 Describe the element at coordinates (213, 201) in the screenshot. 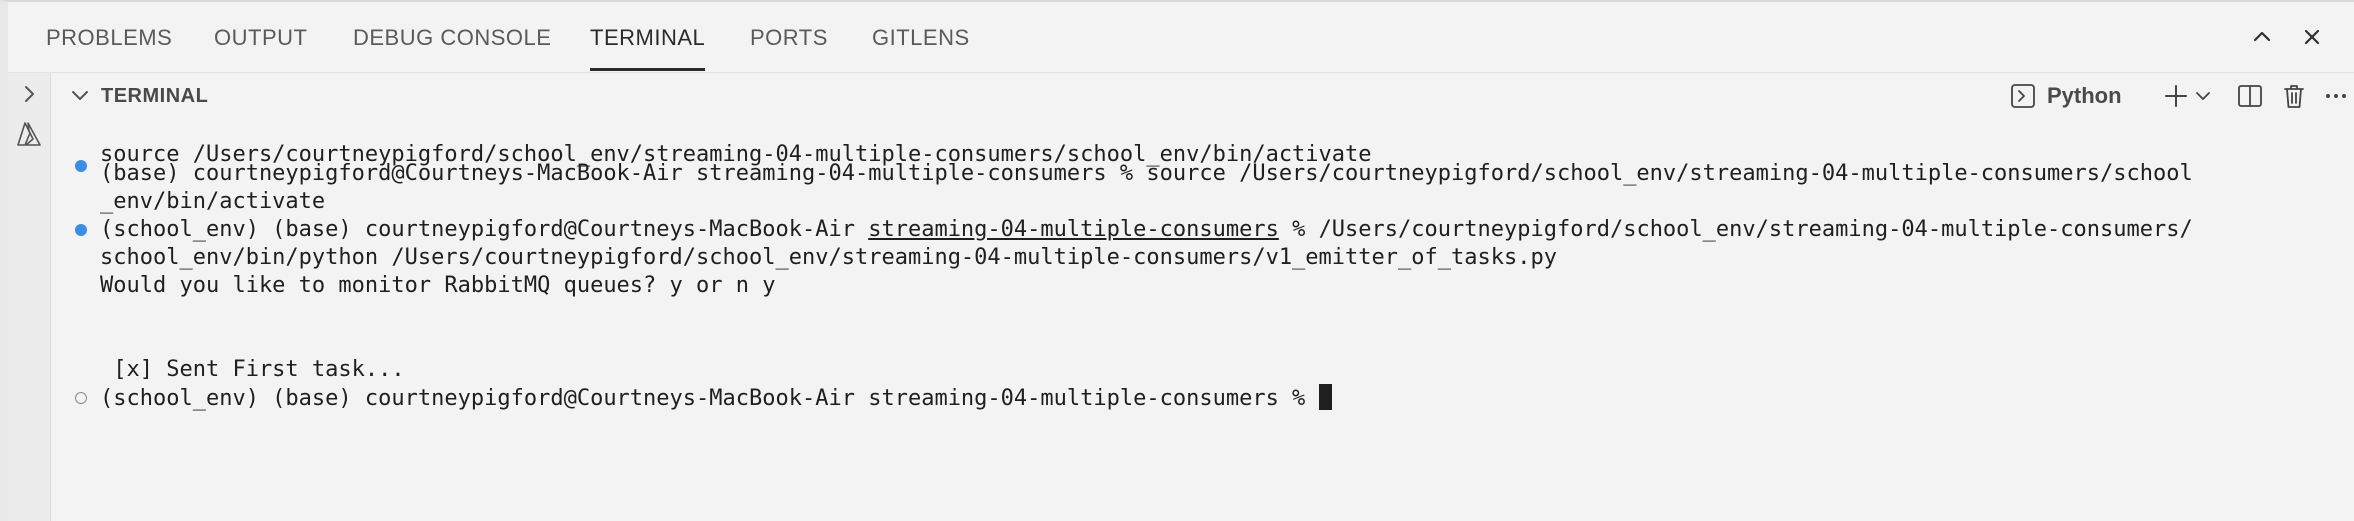

I see `terminal-line: _env/bin/activate` at that location.